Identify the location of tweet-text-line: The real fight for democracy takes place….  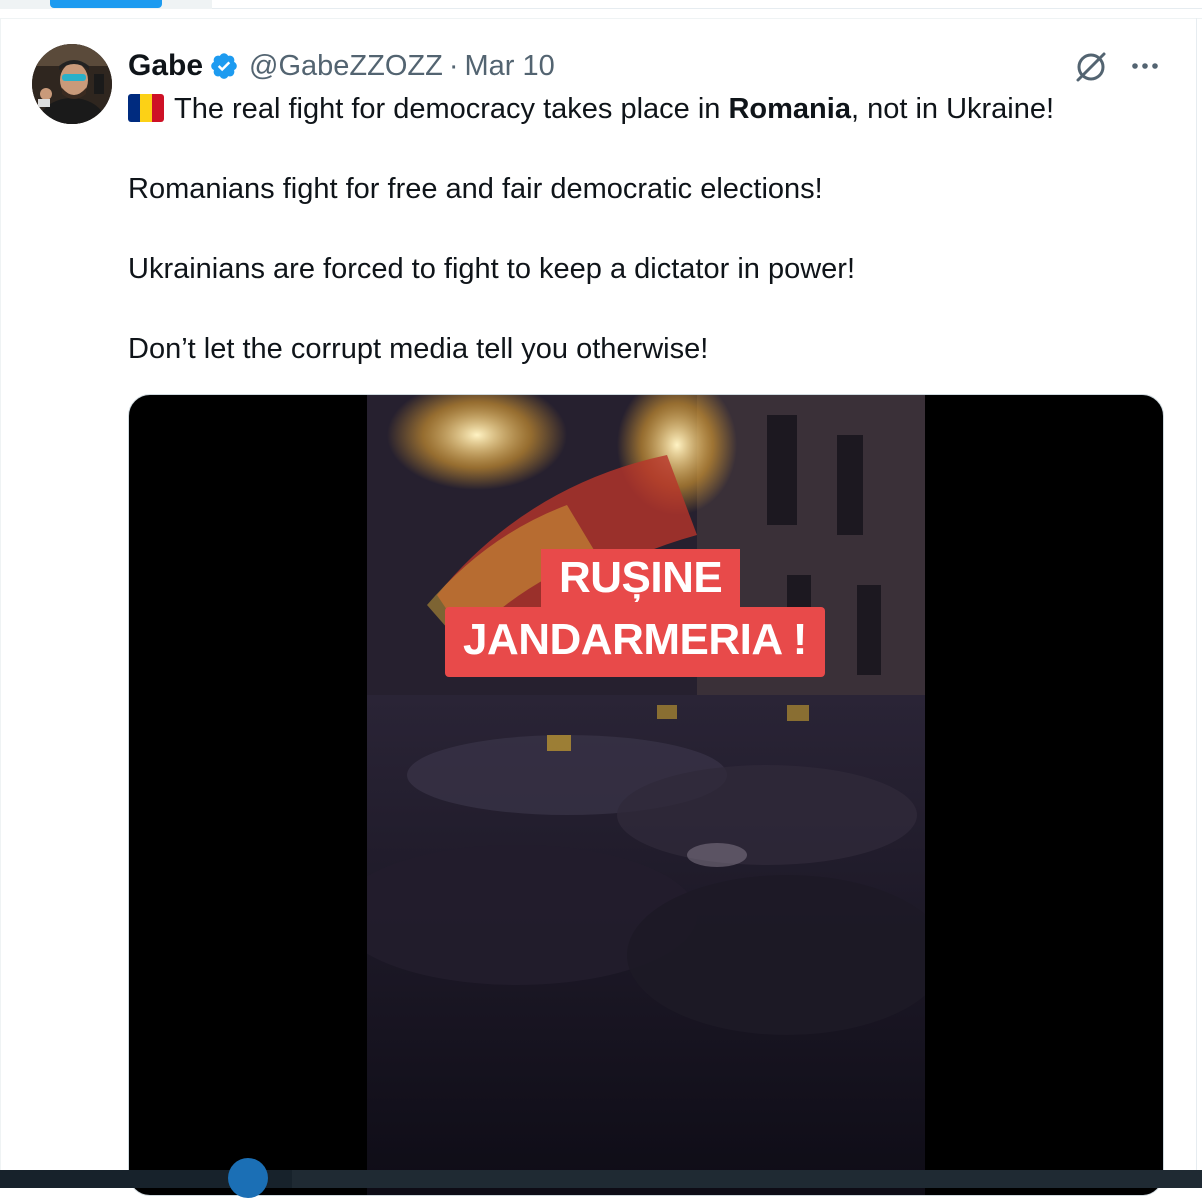
(648, 109).